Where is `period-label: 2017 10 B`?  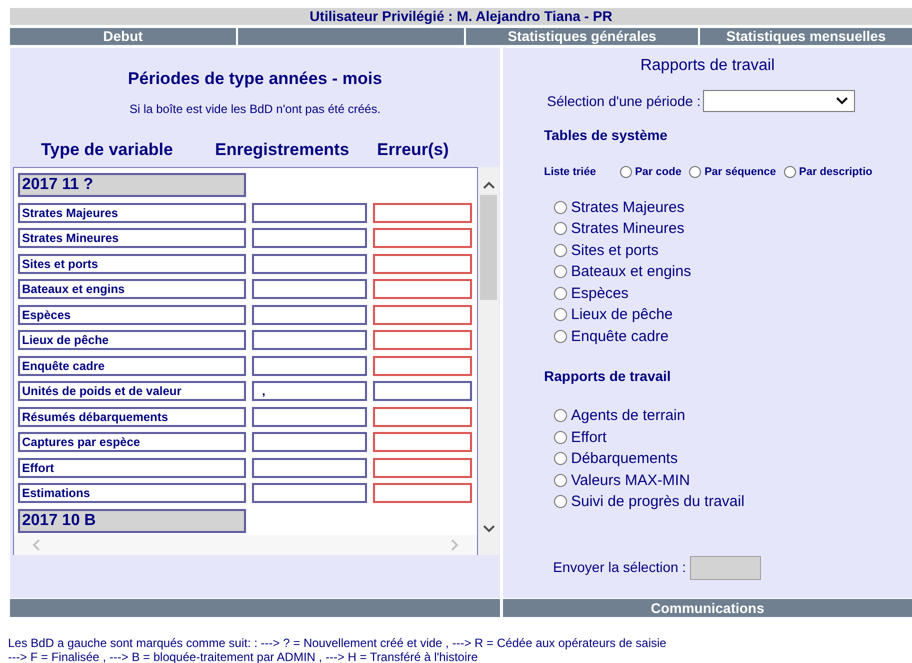
period-label: 2017 10 B is located at coordinates (132, 520).